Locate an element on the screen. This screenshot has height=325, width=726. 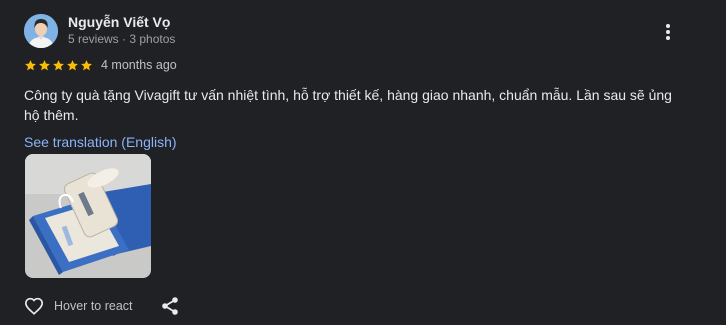
share-icon is located at coordinates (170, 306).